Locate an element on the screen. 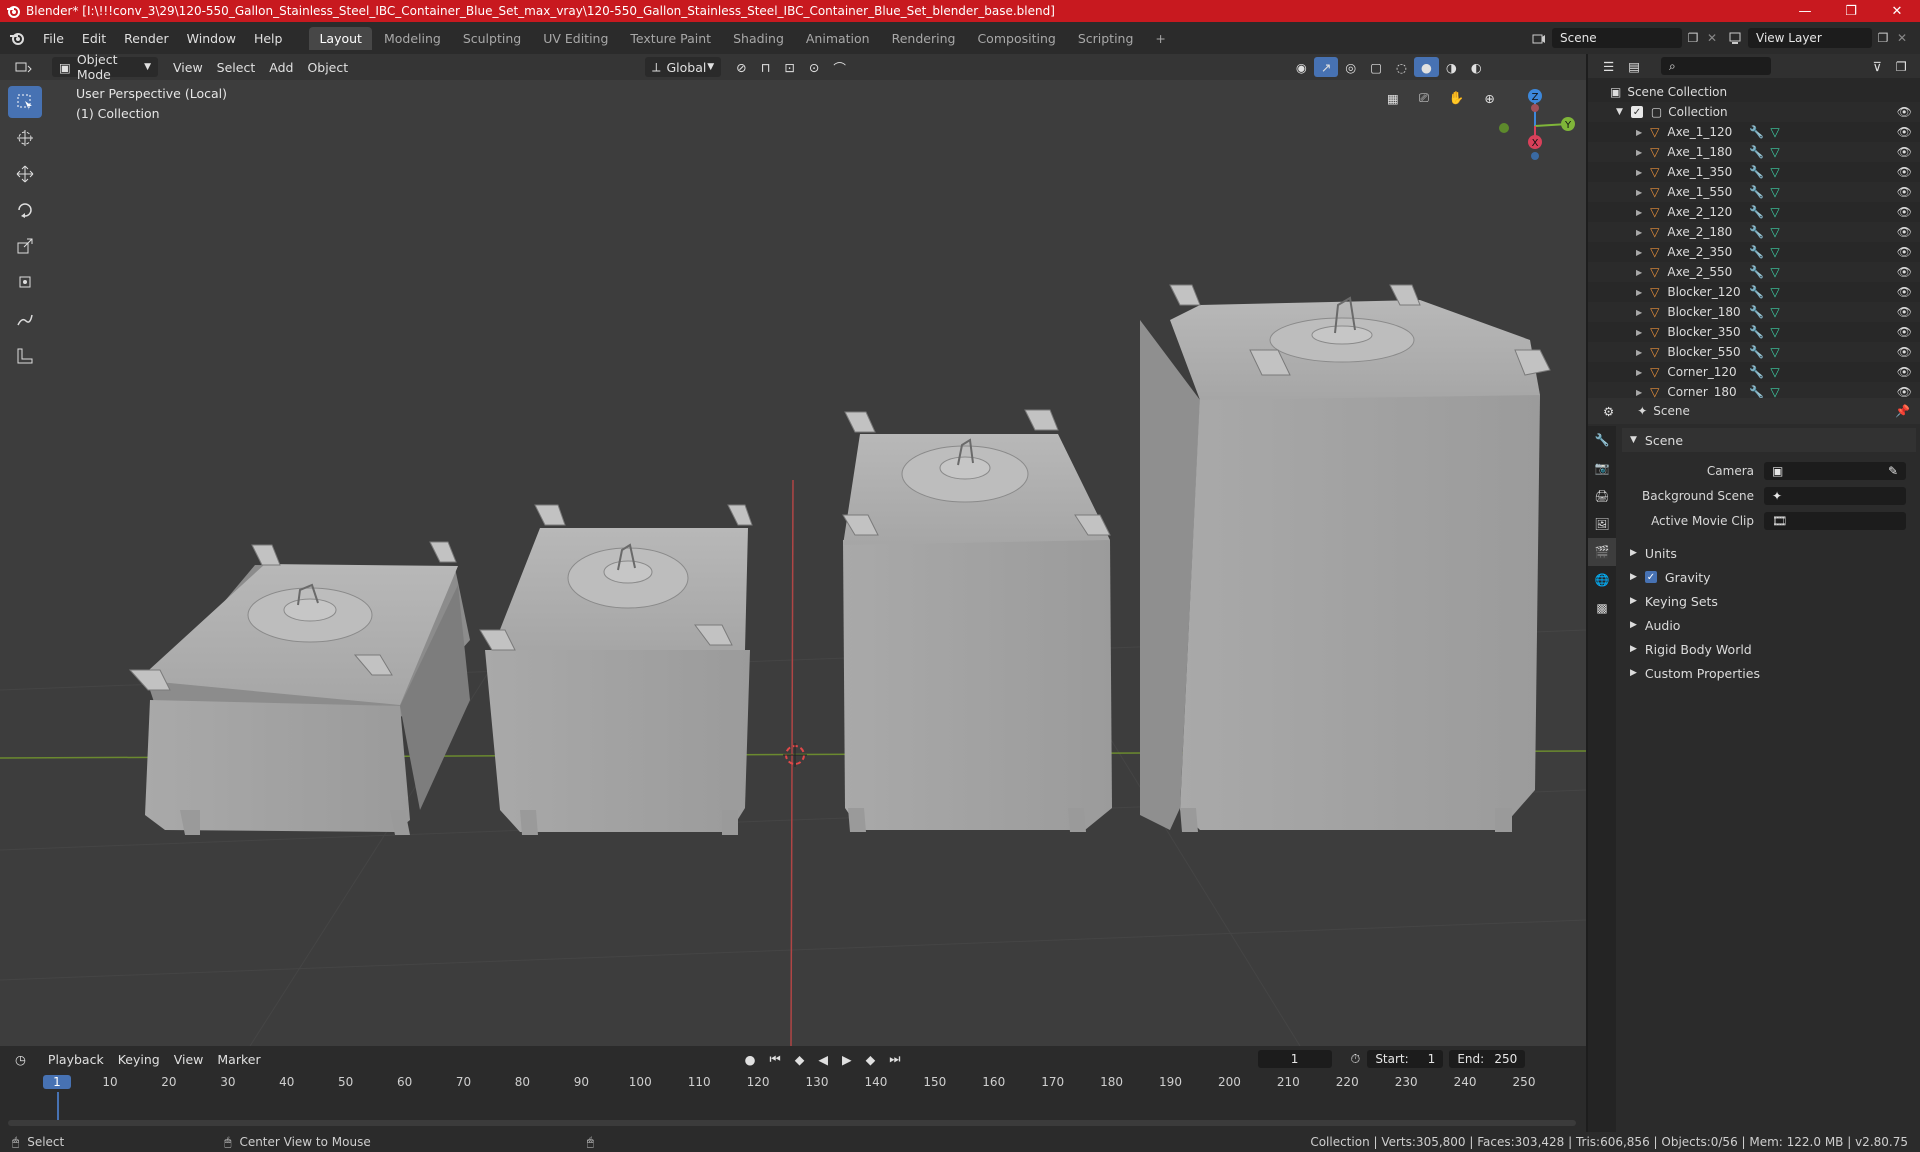  overlays-icon: ◎ is located at coordinates (1350, 67).